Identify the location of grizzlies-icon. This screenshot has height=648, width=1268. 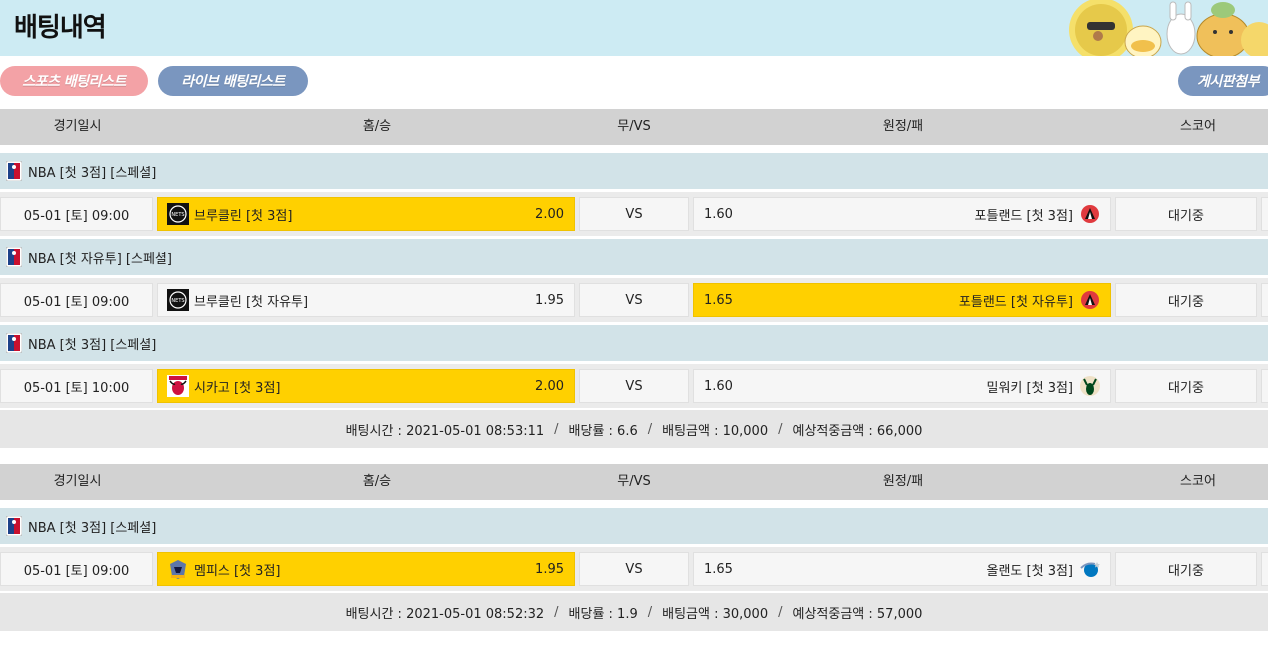
(178, 569).